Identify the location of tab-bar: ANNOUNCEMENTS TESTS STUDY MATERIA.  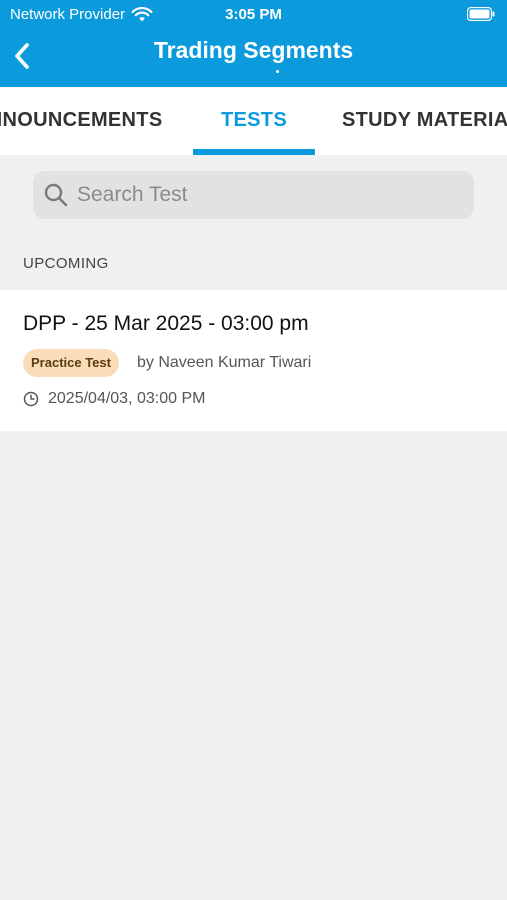
(253, 121).